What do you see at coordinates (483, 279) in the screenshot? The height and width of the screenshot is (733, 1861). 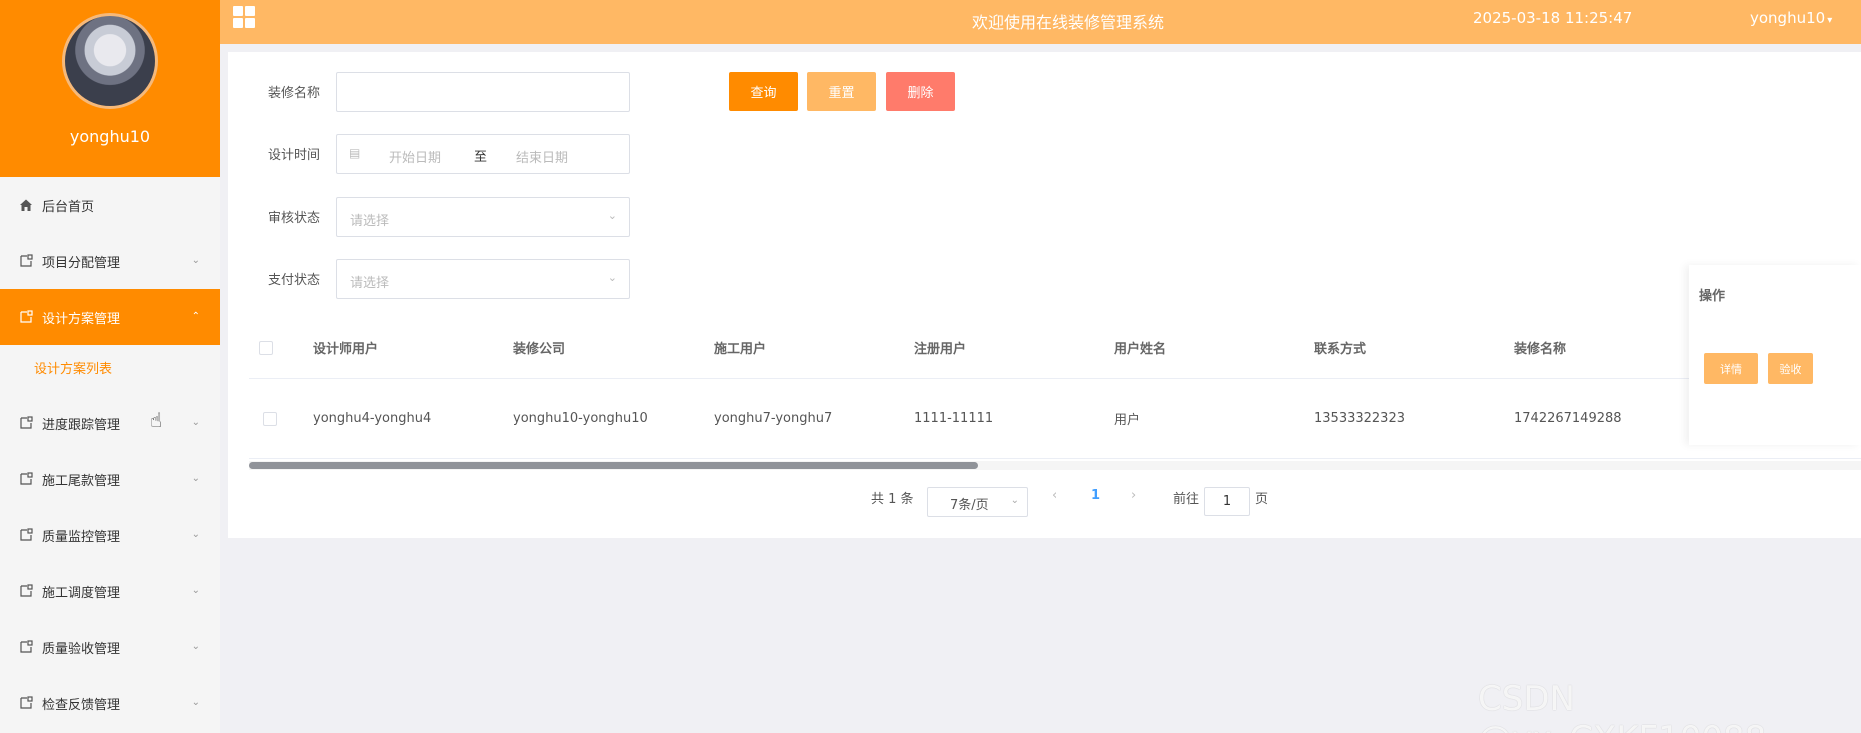 I see `pay-status-select: 请选择 ⌄` at bounding box center [483, 279].